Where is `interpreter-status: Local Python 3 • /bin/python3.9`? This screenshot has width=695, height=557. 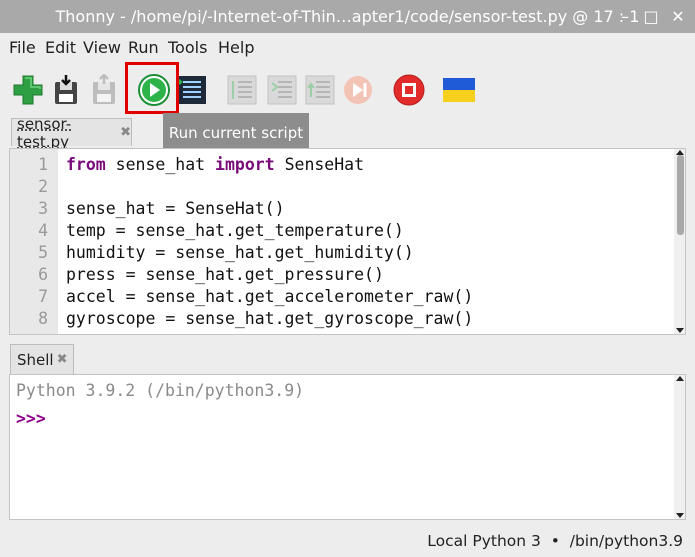 interpreter-status: Local Python 3 • /bin/python3.9 is located at coordinates (555, 541).